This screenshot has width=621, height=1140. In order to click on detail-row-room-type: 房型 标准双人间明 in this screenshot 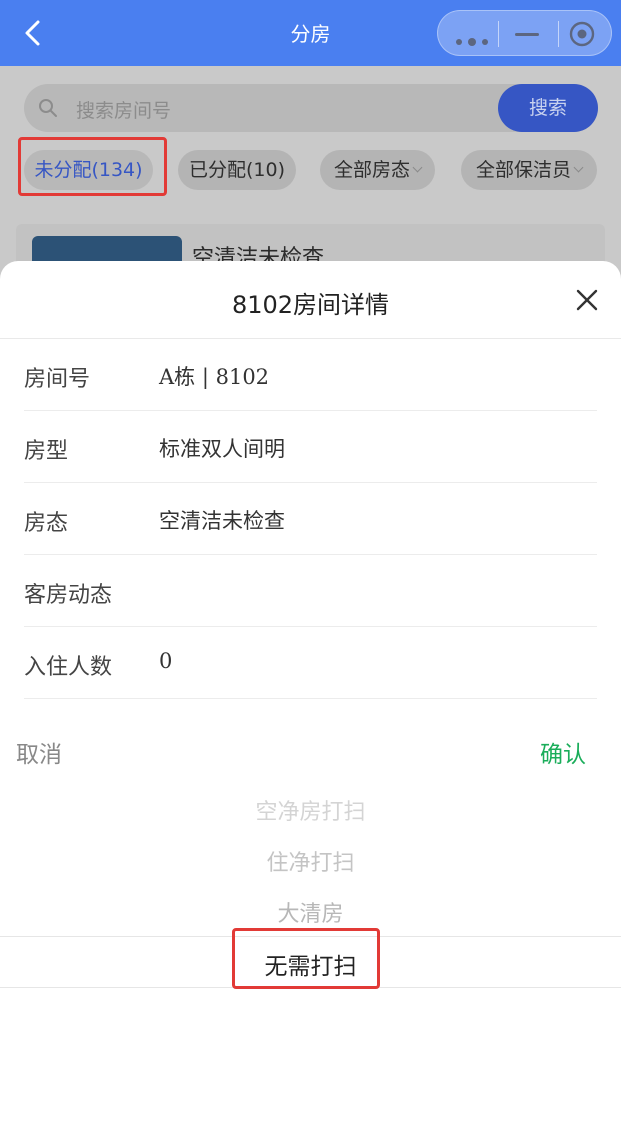, I will do `click(310, 447)`.